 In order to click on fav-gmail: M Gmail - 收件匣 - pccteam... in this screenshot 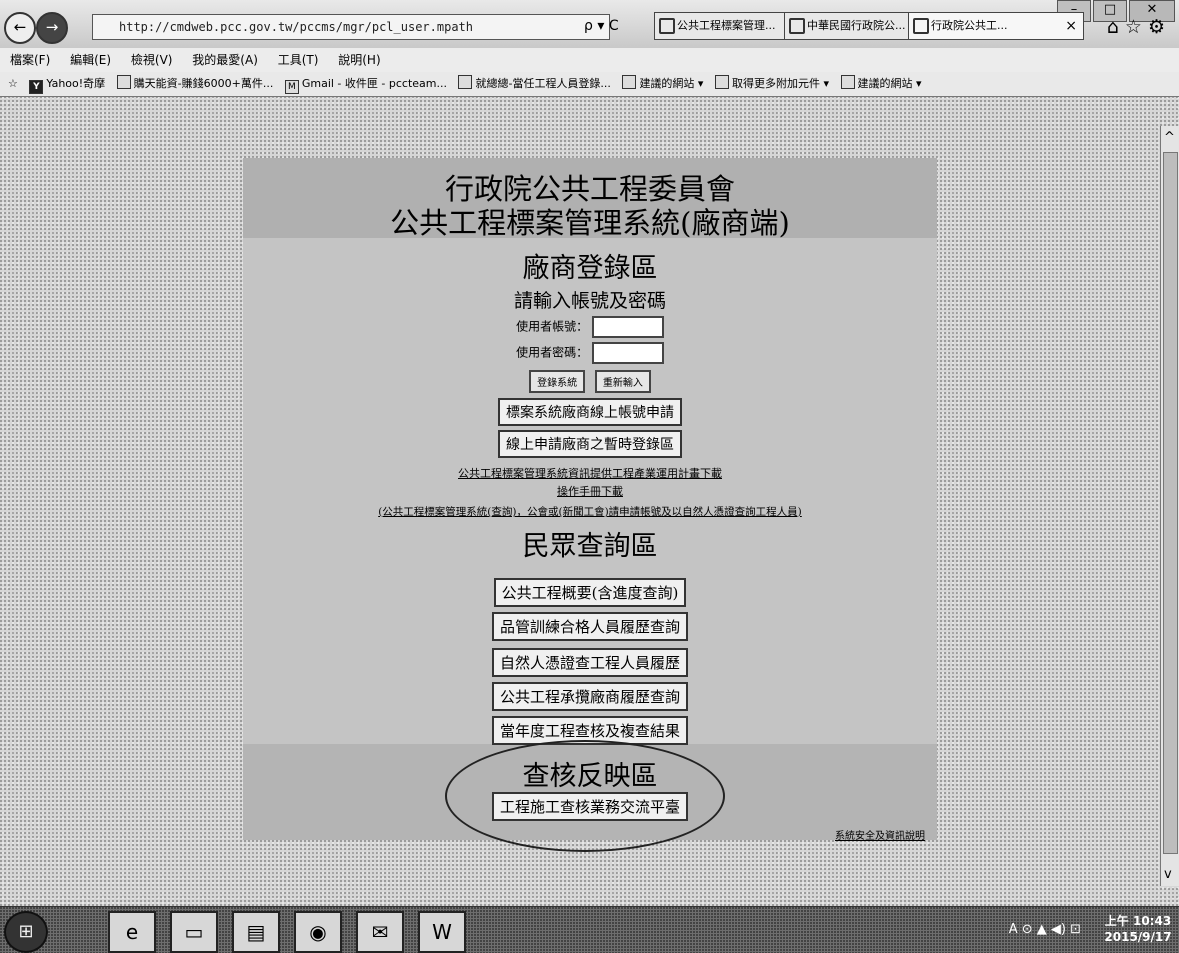, I will do `click(365, 84)`.